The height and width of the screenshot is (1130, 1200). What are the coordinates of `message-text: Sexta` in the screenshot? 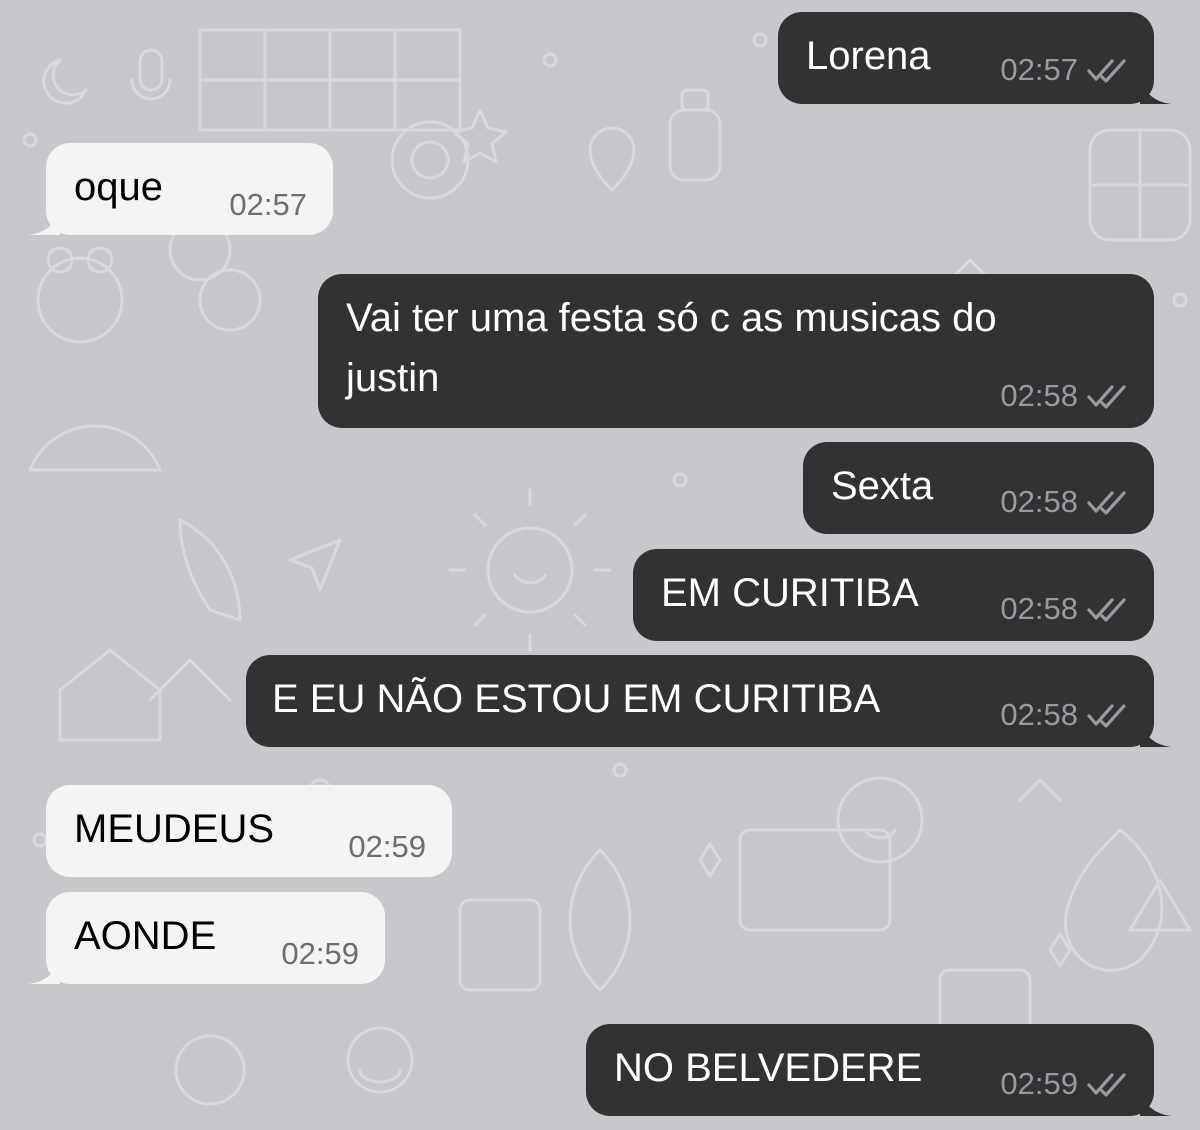 It's located at (882, 486).